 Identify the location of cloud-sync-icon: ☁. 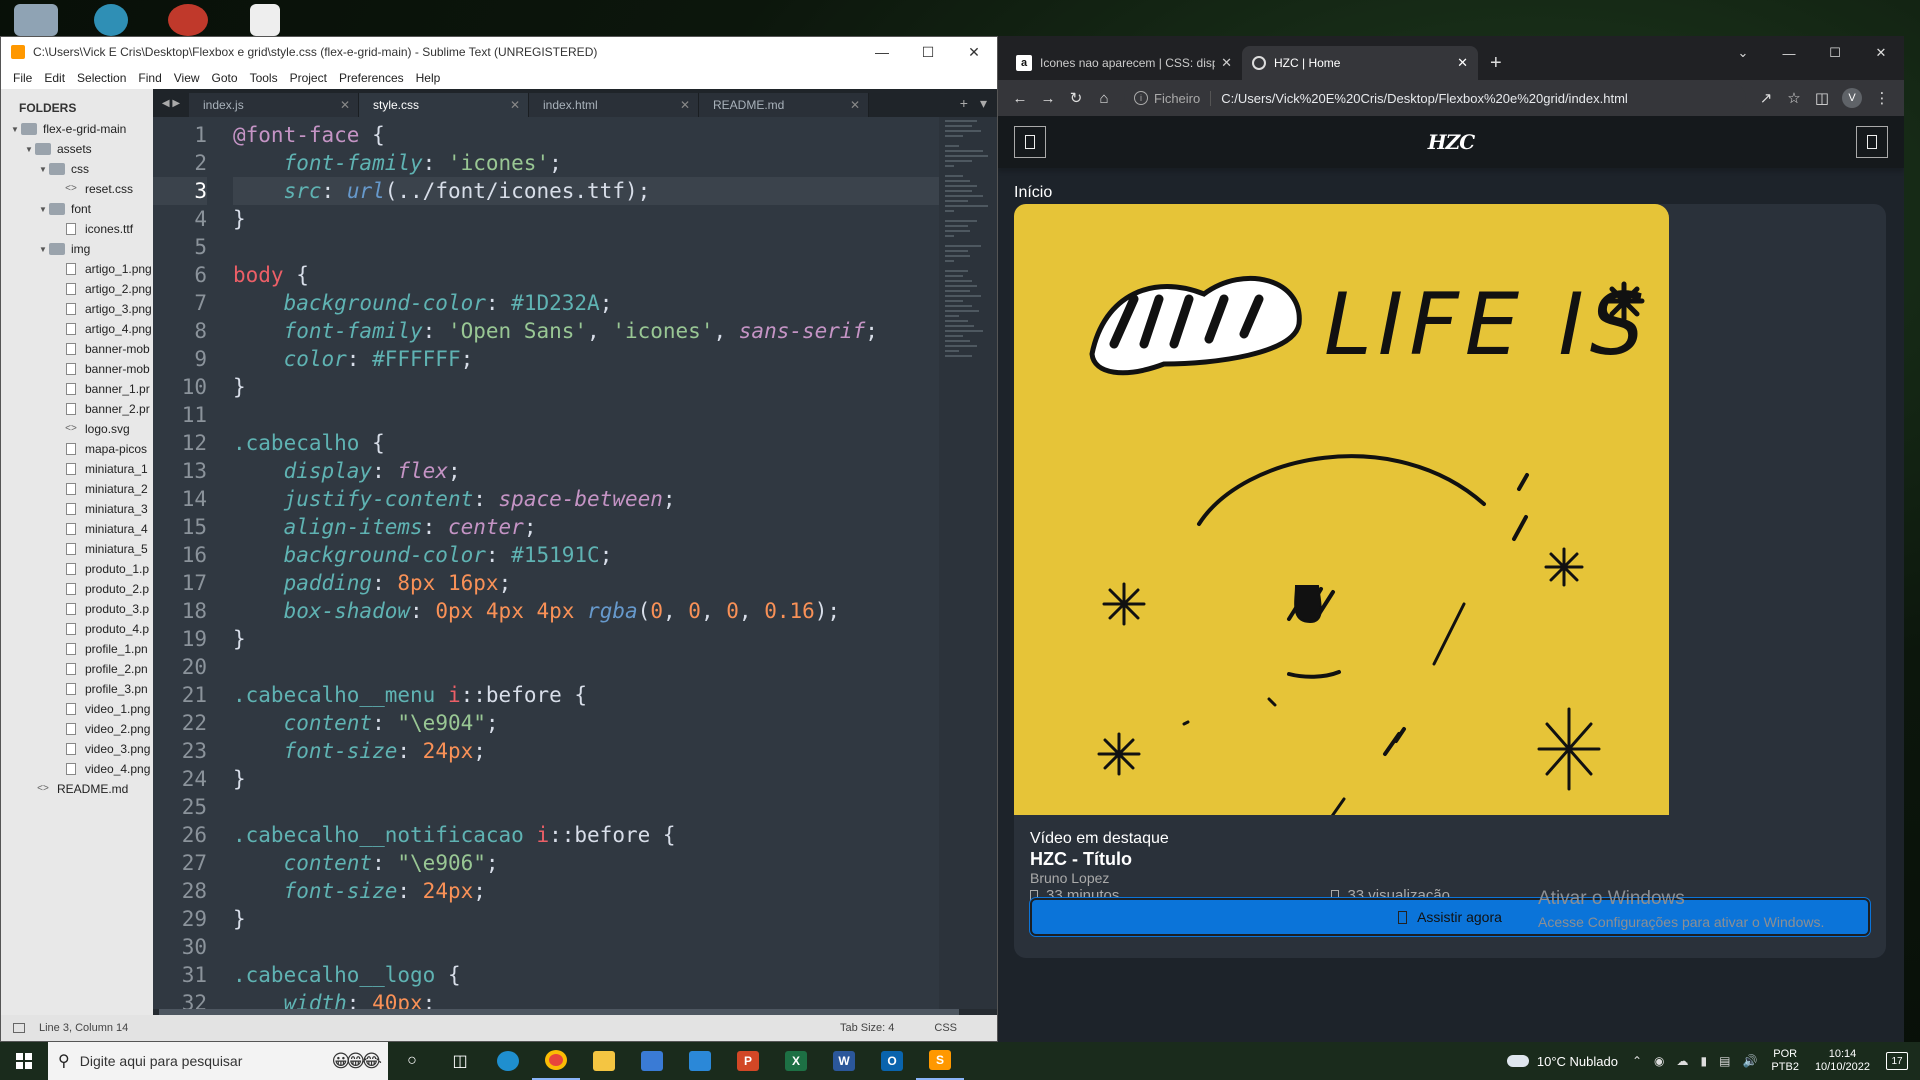
(1683, 1061).